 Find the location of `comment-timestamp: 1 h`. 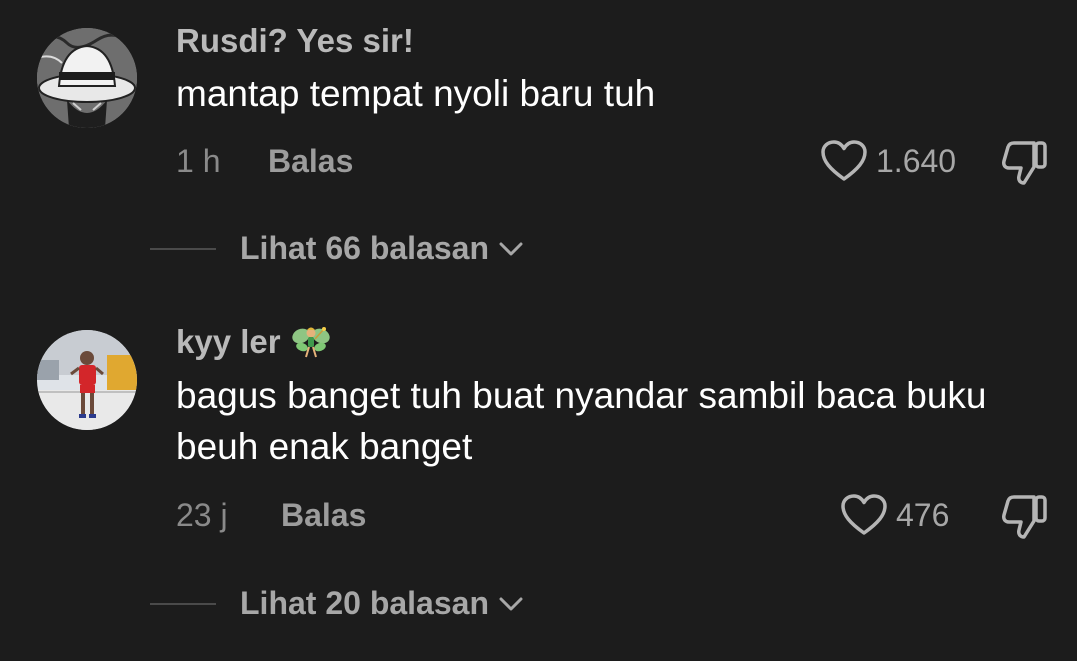

comment-timestamp: 1 h is located at coordinates (198, 161).